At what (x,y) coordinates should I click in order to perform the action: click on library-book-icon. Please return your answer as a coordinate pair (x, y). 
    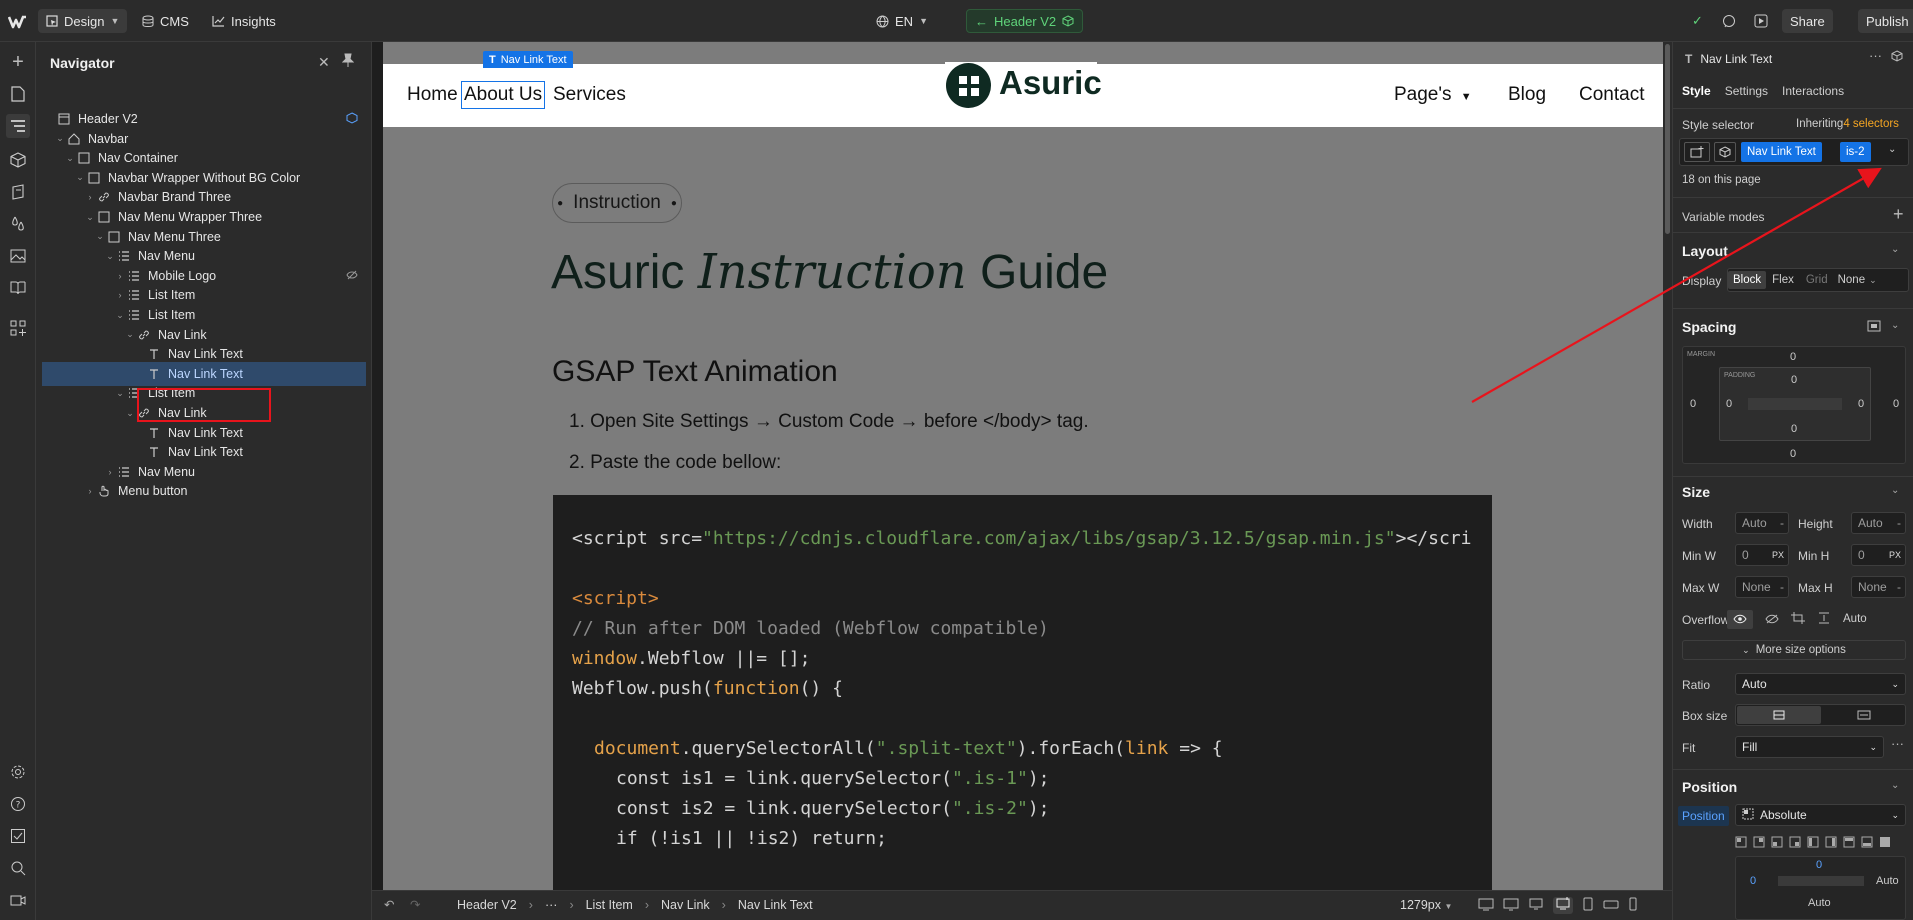
    Looking at the image, I should click on (18, 288).